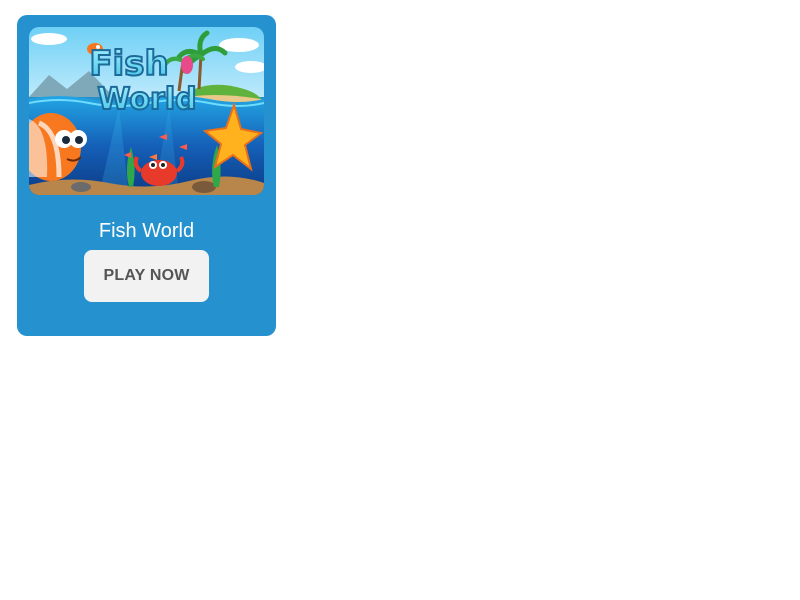  What do you see at coordinates (146, 231) in the screenshot?
I see `game-title: Fish World` at bounding box center [146, 231].